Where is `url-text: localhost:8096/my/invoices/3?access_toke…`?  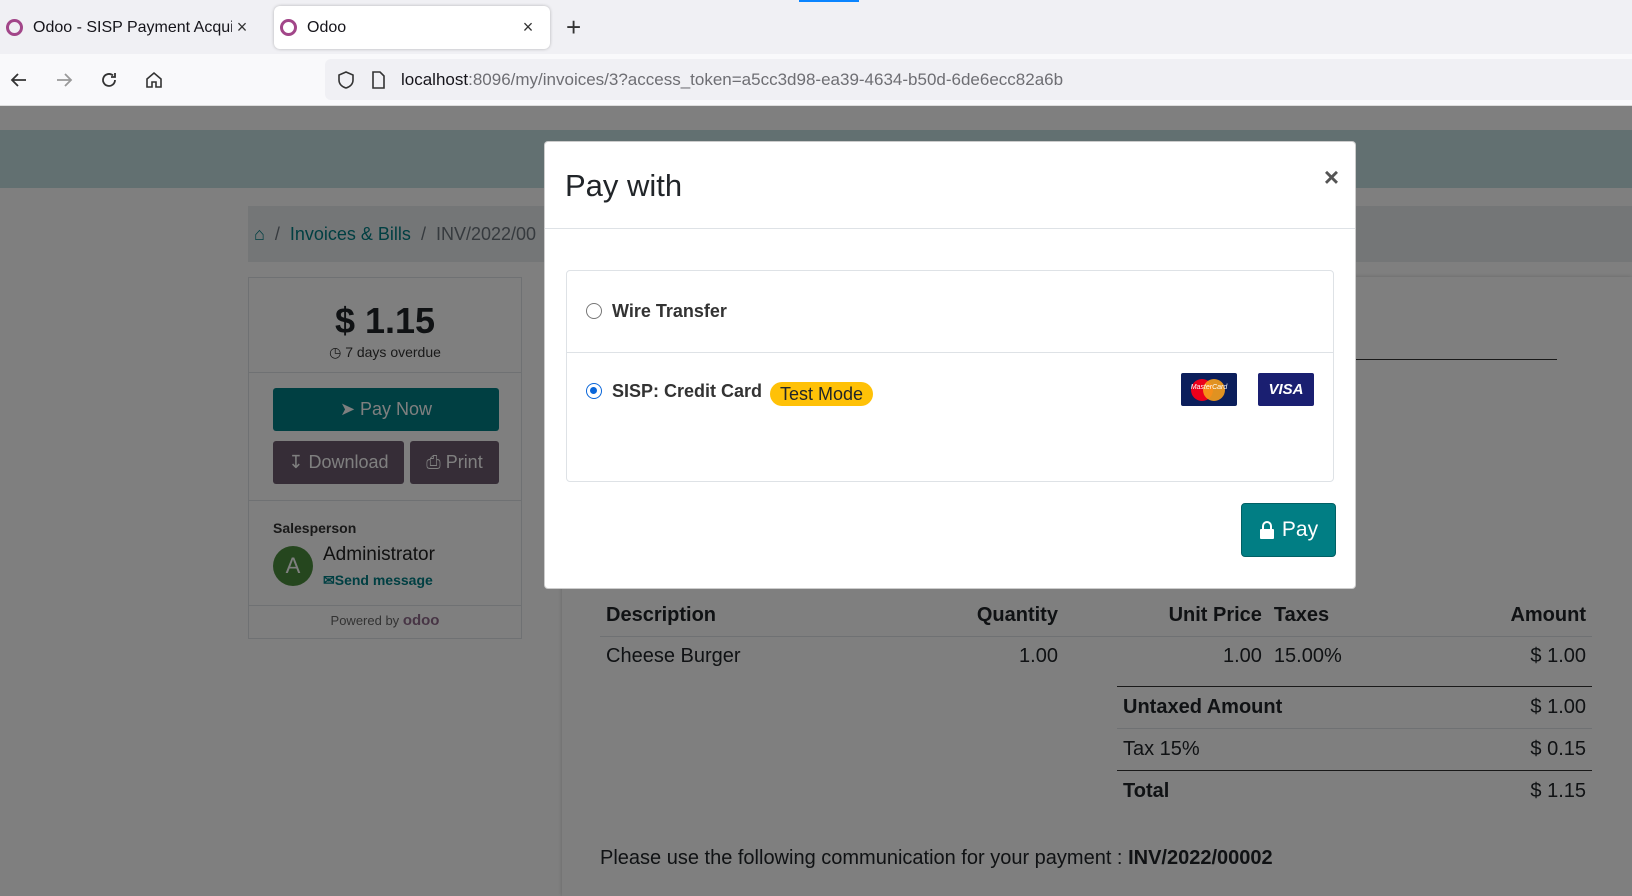 url-text: localhost:8096/my/invoices/3?access_toke… is located at coordinates (732, 80).